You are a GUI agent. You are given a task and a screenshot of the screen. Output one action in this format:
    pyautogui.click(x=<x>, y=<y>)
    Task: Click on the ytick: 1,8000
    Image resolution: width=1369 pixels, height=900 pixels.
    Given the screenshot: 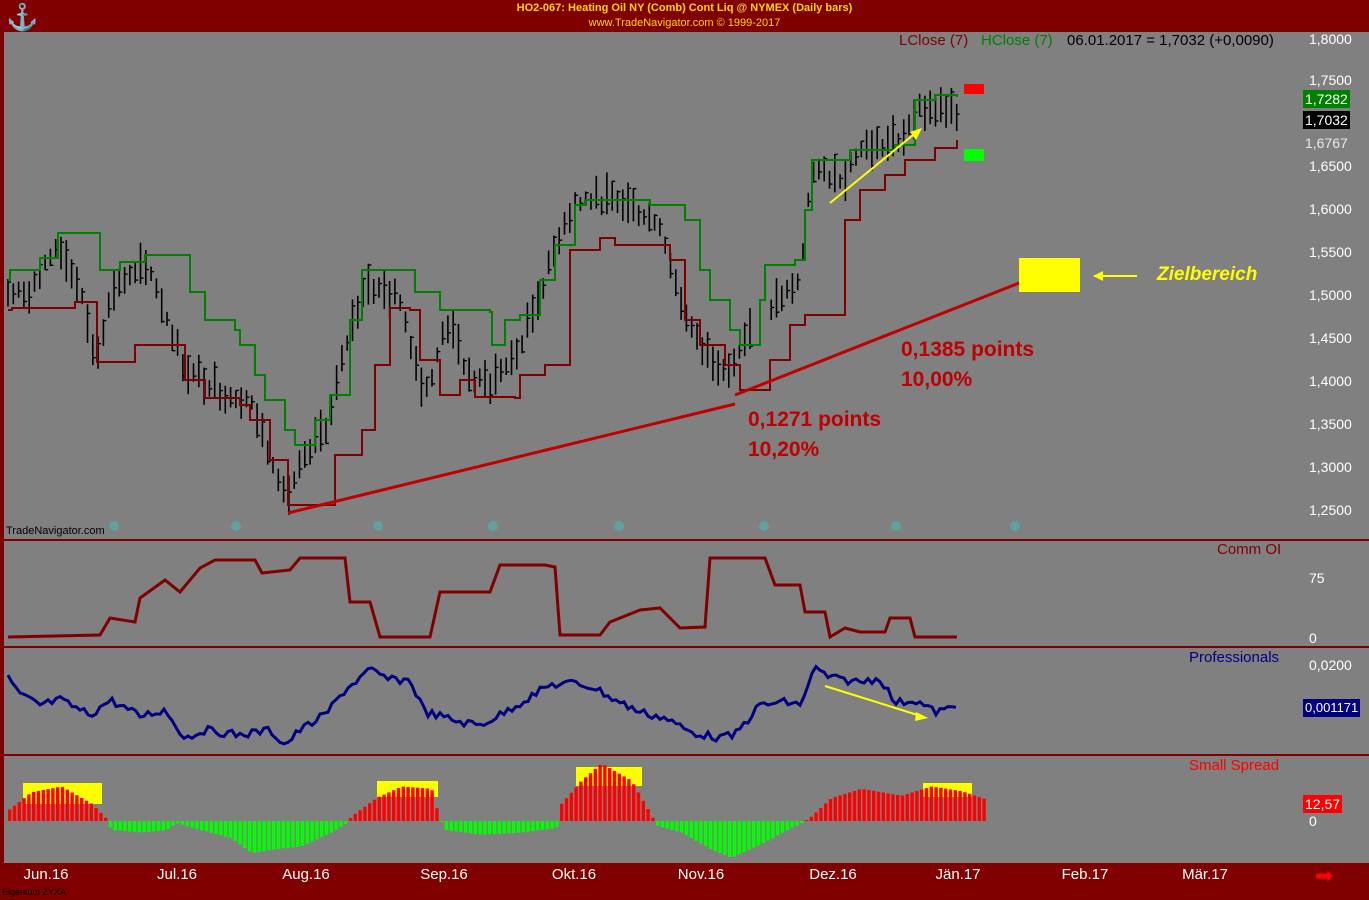 What is the action you would take?
    pyautogui.click(x=1330, y=39)
    